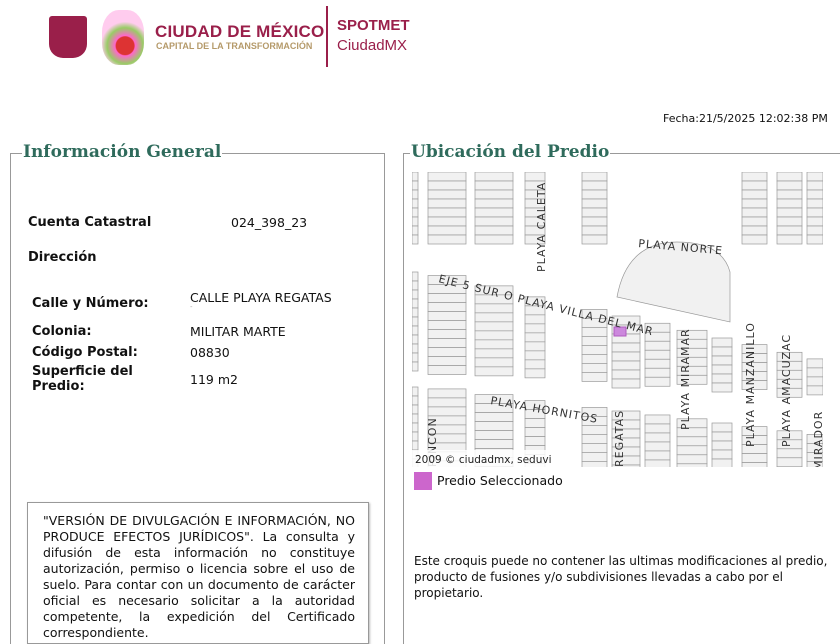 Image resolution: width=840 pixels, height=644 pixels. What do you see at coordinates (89, 222) in the screenshot?
I see `cuenta-label: Cuenta Catastral` at bounding box center [89, 222].